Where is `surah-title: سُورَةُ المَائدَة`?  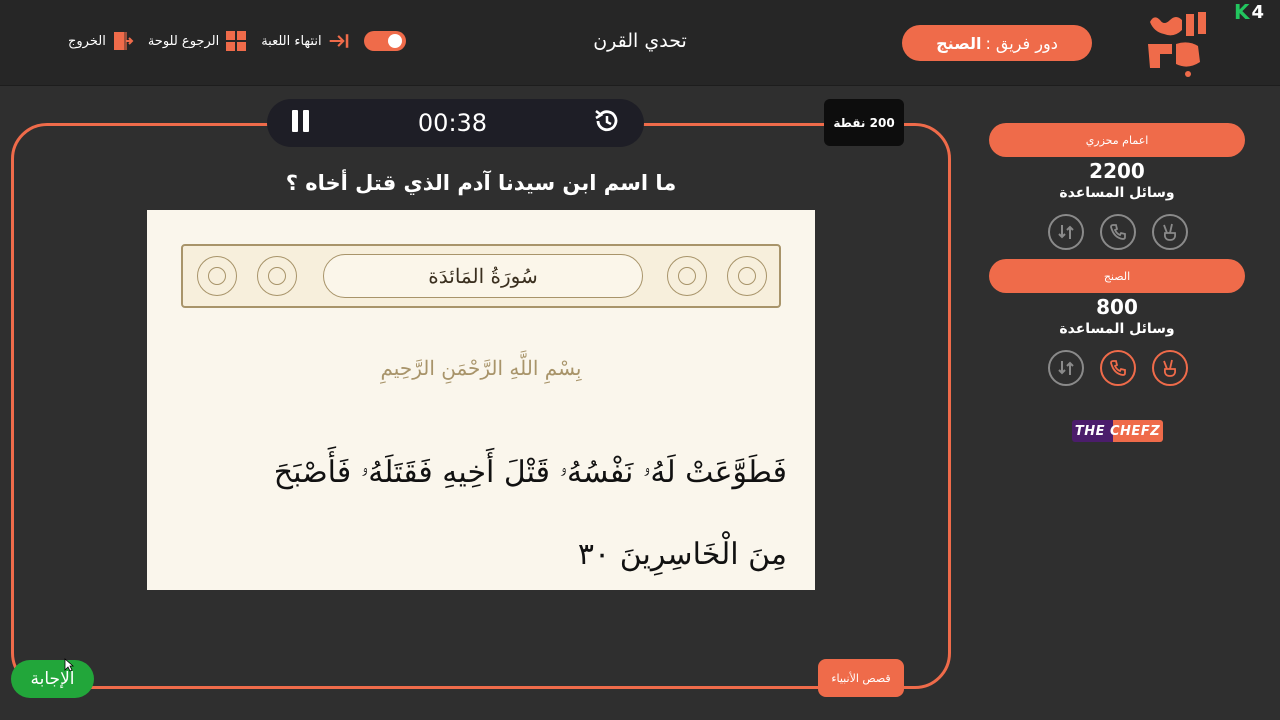 surah-title: سُورَةُ المَائدَة is located at coordinates (483, 276).